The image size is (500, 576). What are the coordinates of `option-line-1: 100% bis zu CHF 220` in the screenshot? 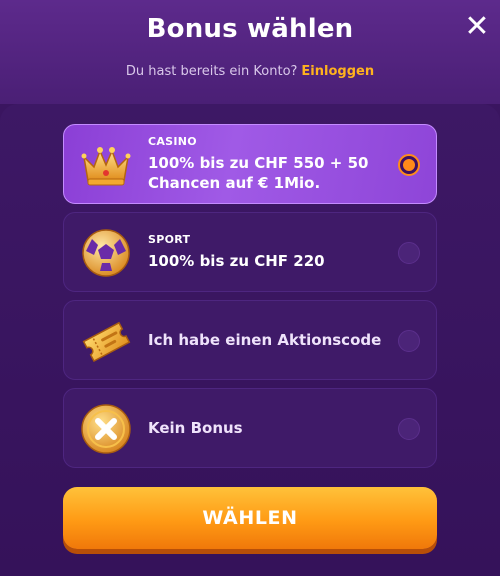 It's located at (236, 261).